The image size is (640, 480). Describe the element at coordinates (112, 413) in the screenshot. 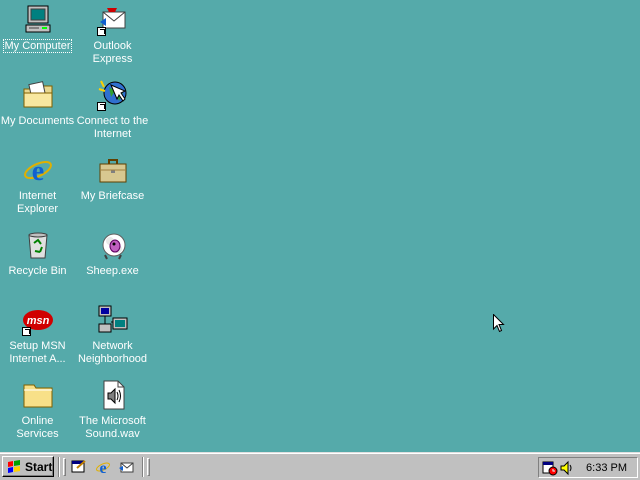

I see `desktop-icon-microsoft-sound: The Microsoft Sound.wav` at that location.